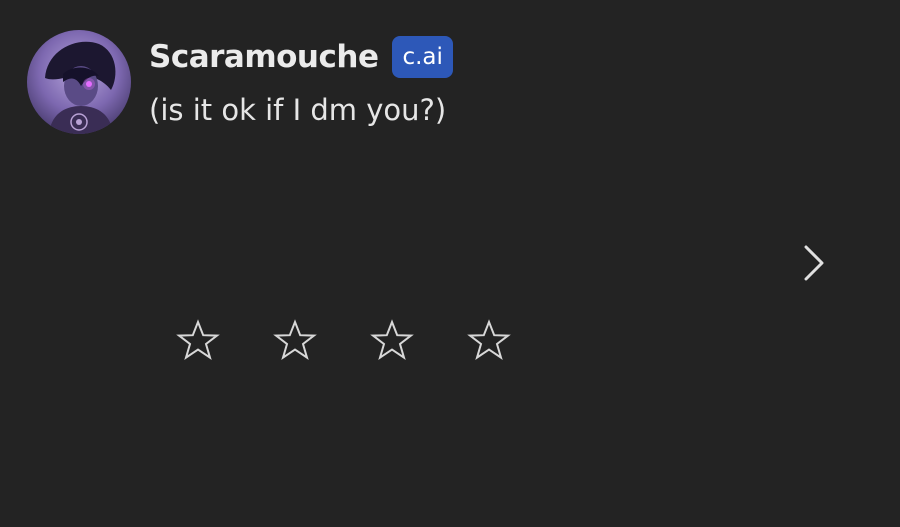 The height and width of the screenshot is (527, 900). I want to click on avatar, so click(79, 82).